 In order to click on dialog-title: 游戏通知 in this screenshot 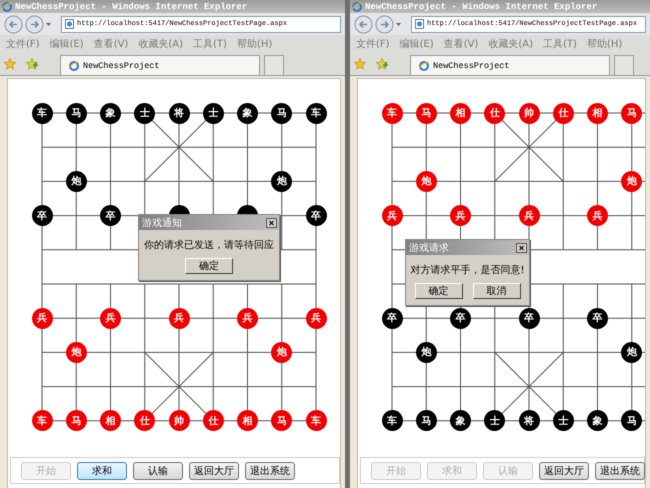, I will do `click(162, 223)`.